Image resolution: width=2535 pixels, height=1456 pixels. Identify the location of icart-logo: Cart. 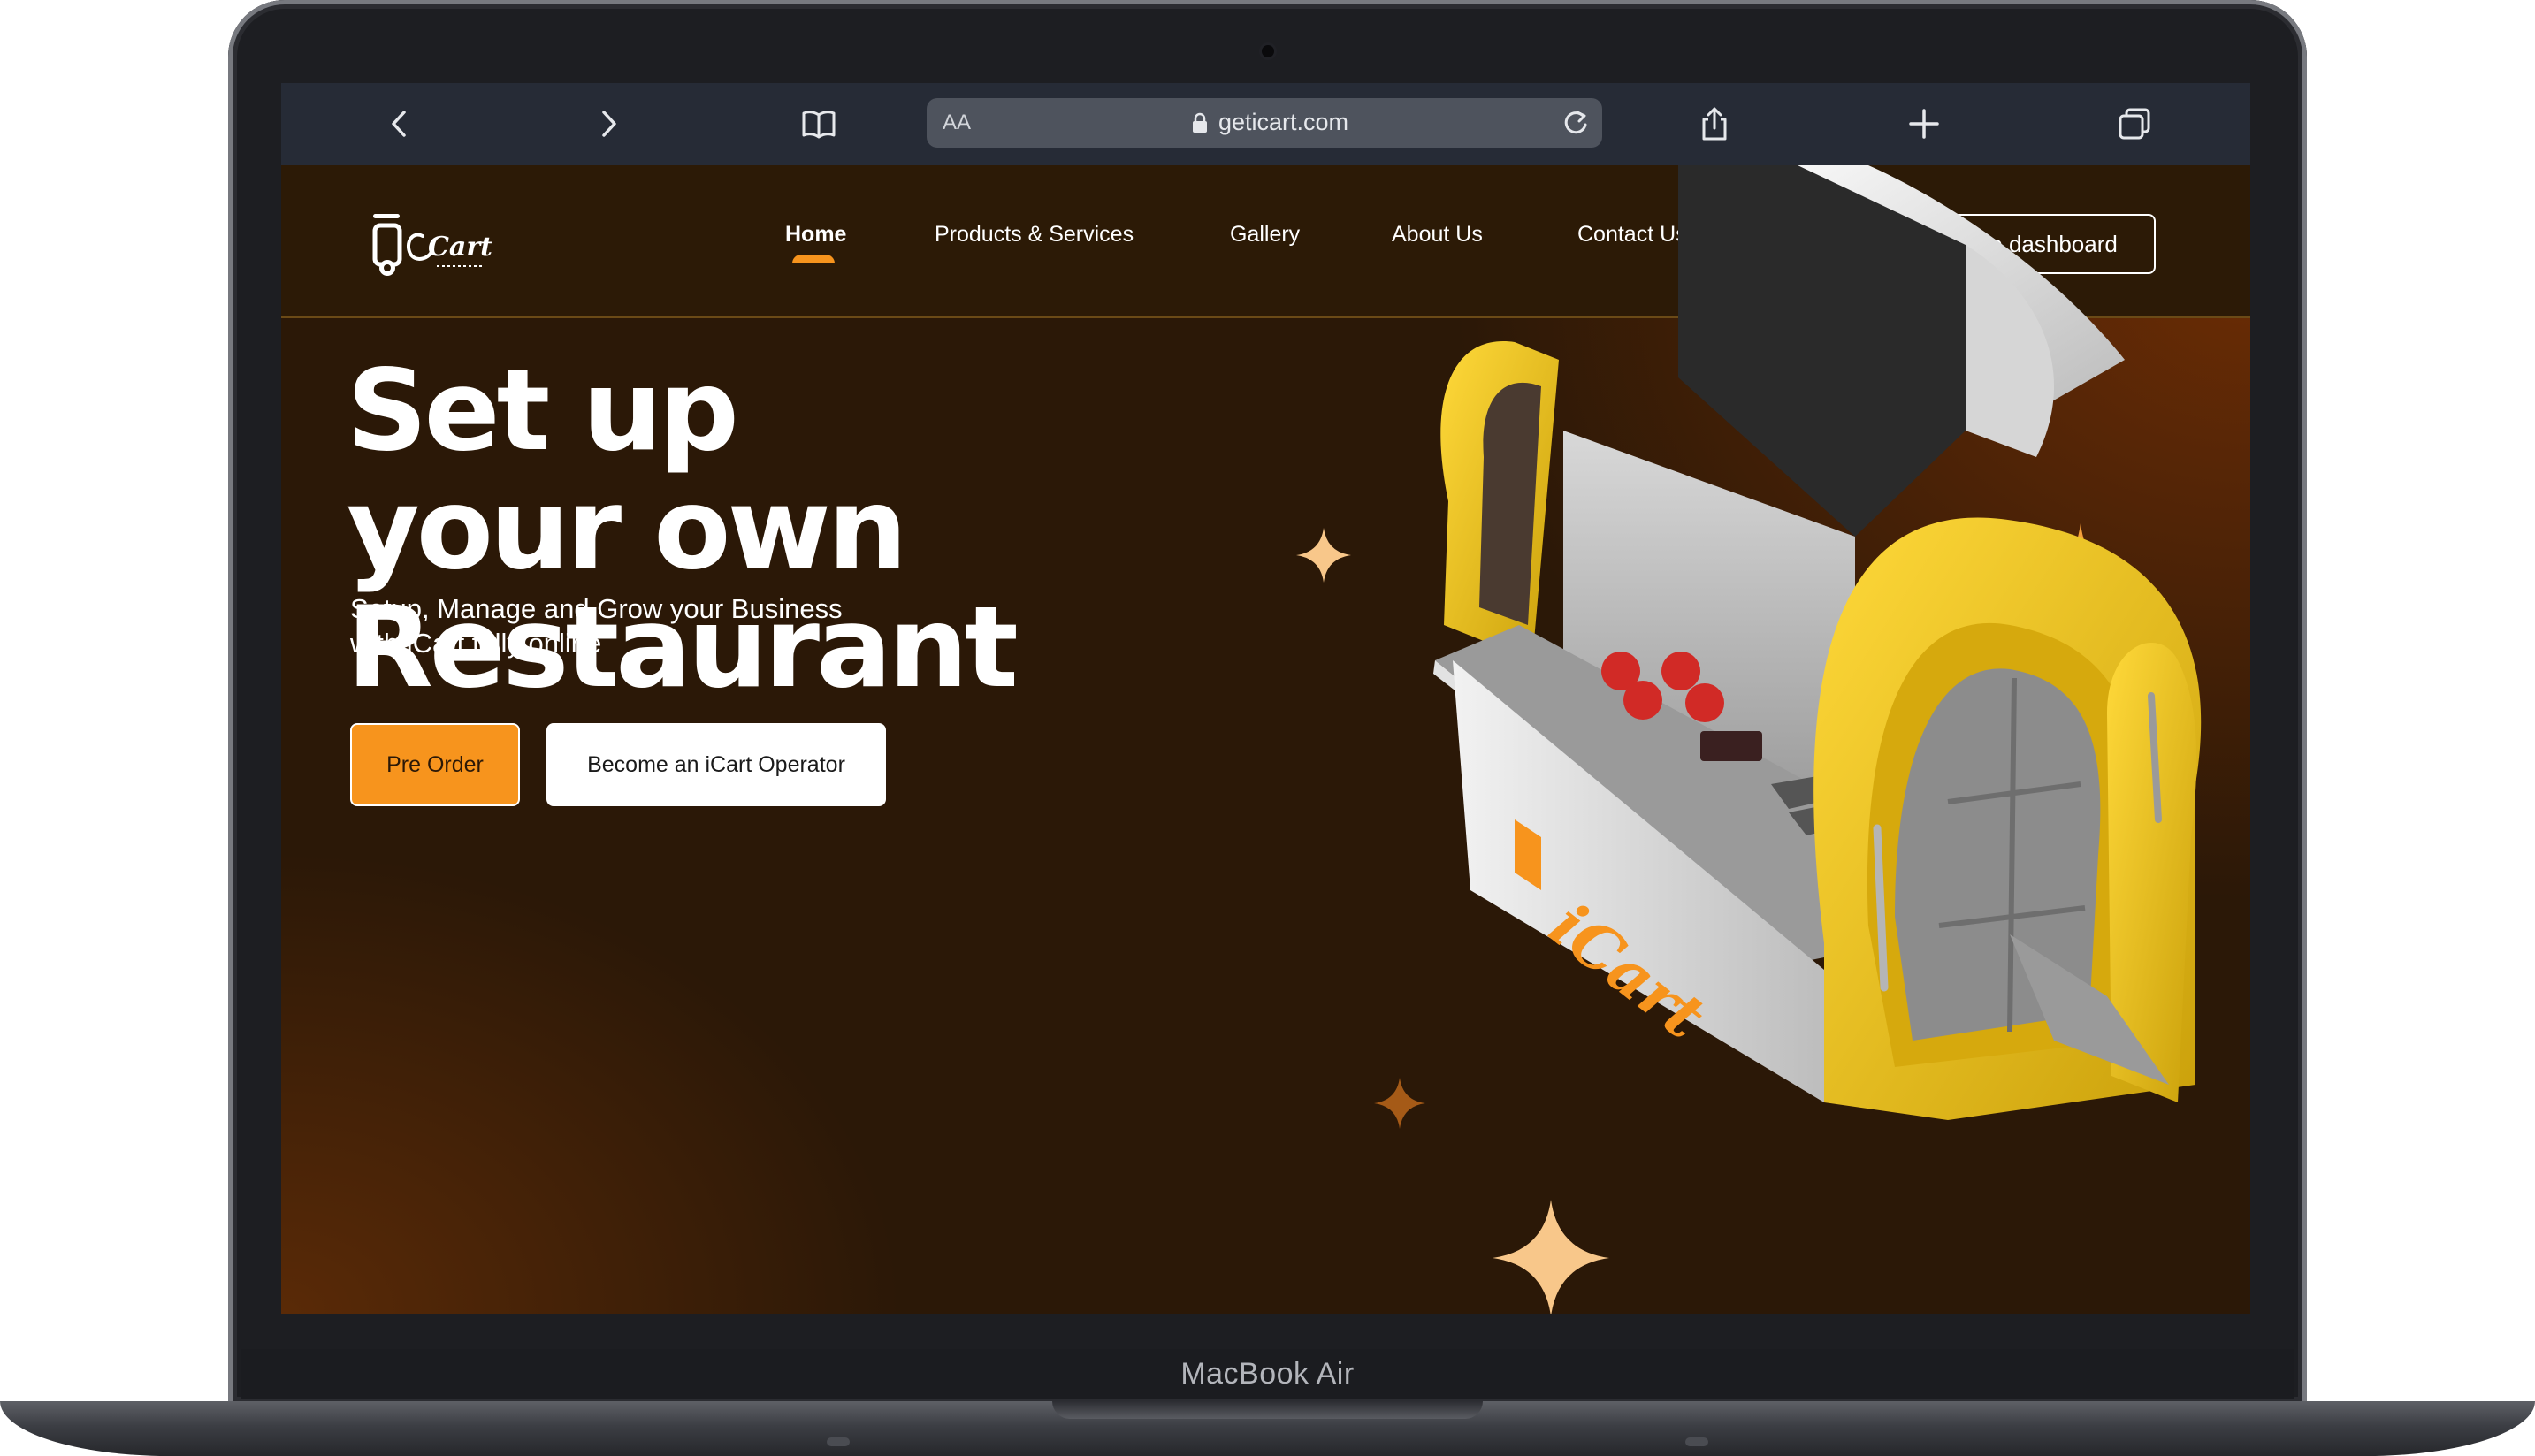
(436, 246).